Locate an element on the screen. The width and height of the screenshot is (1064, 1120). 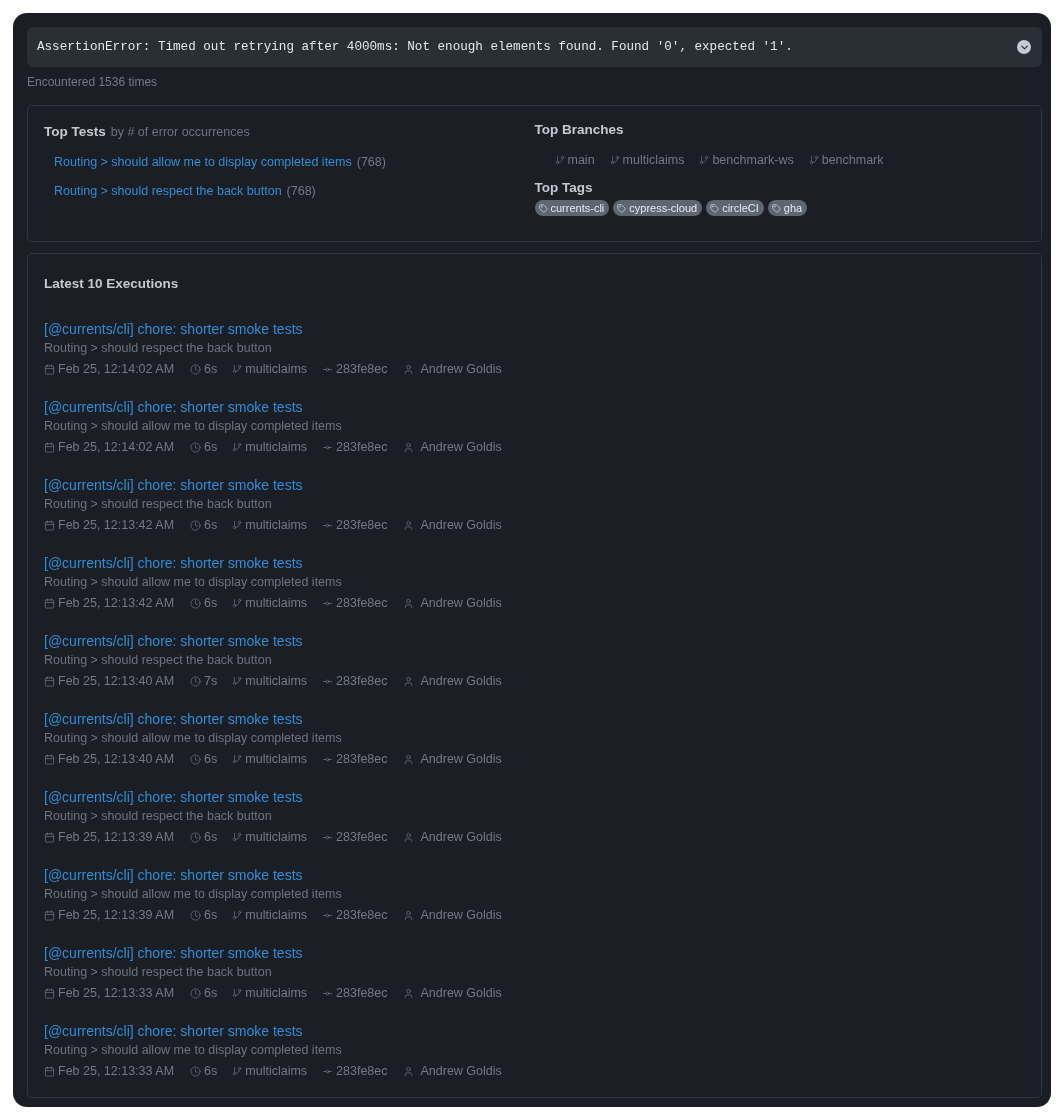
error-message: AssertionError: Timed out retrying after 4000ms: Not enough elements found. Found '0', expected '1'. is located at coordinates (415, 47).